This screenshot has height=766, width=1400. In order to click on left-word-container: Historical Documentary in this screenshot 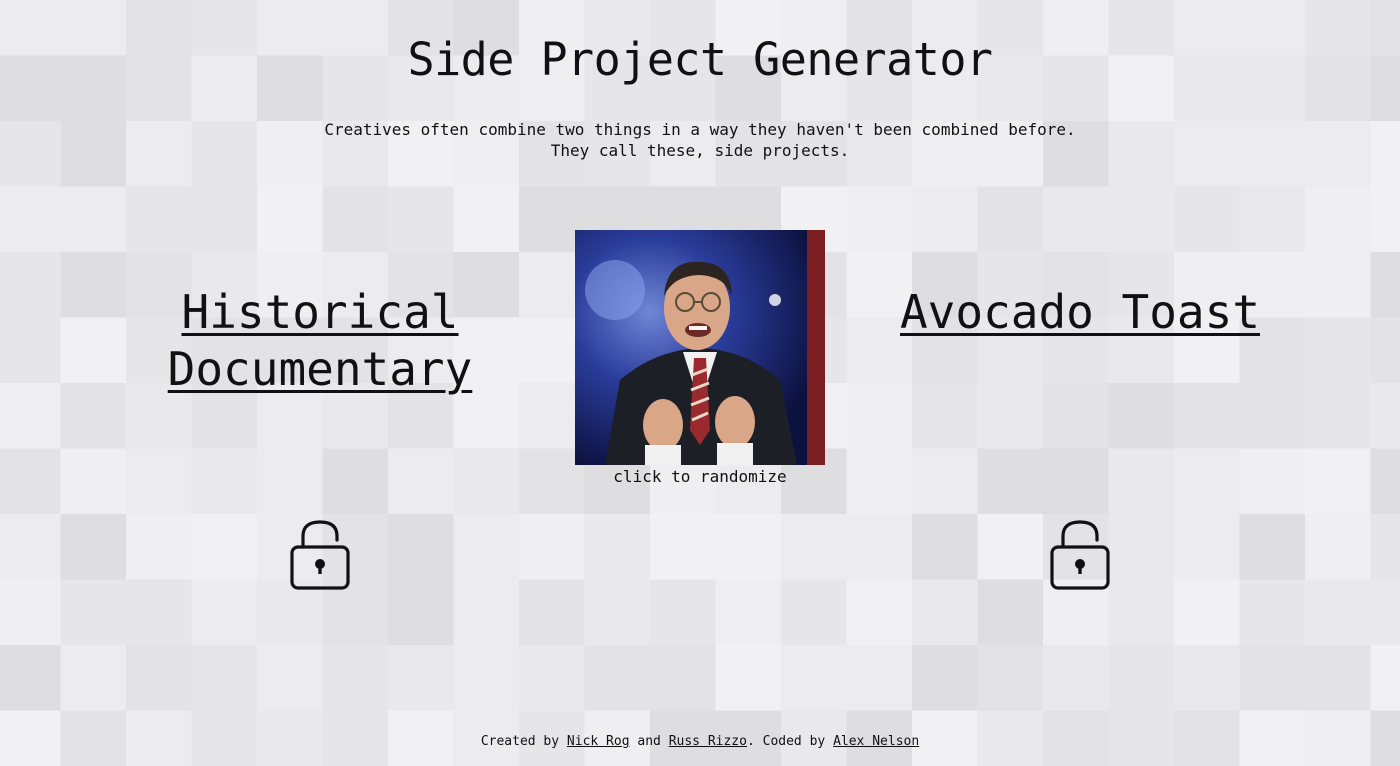, I will do `click(320, 341)`.